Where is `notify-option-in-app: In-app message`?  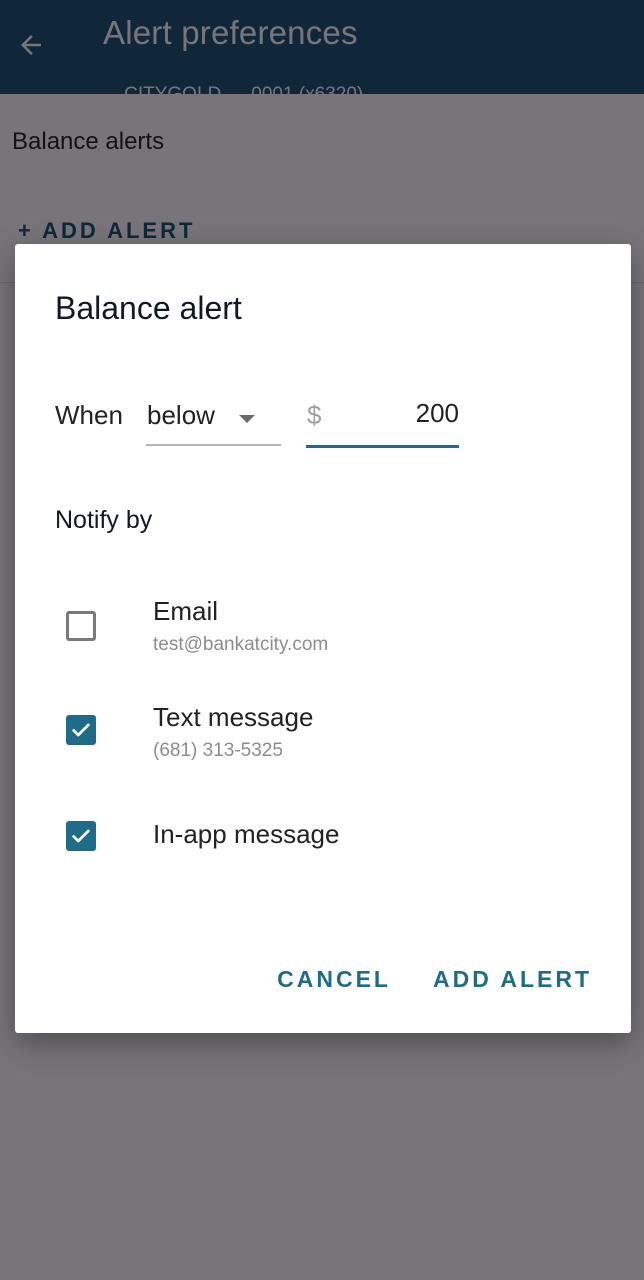
notify-option-in-app: In-app message is located at coordinates (325, 844).